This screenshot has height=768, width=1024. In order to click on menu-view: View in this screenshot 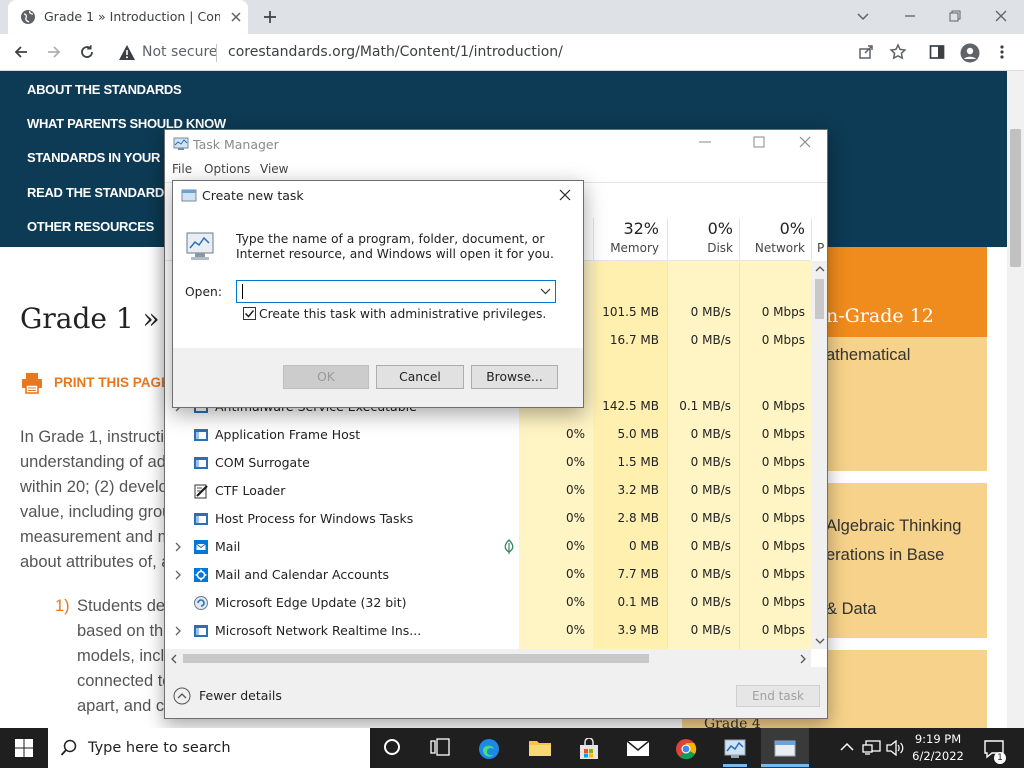, I will do `click(274, 169)`.